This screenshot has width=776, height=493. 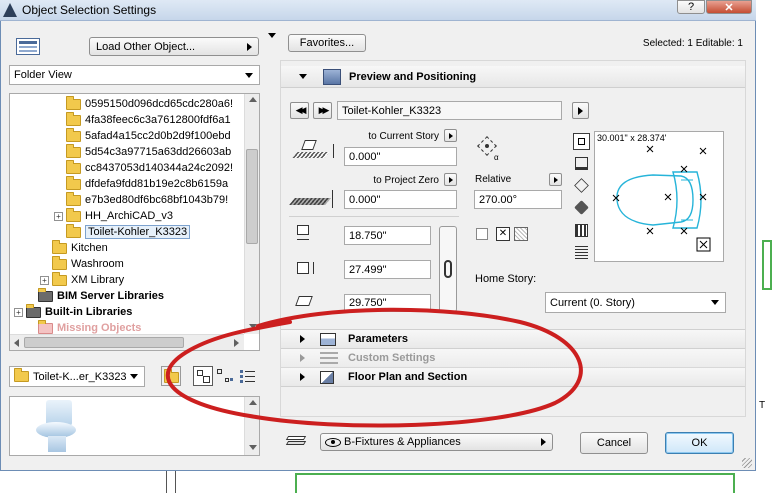 I want to click on layer-value: B-Fixtures & Appliances, so click(x=402, y=442).